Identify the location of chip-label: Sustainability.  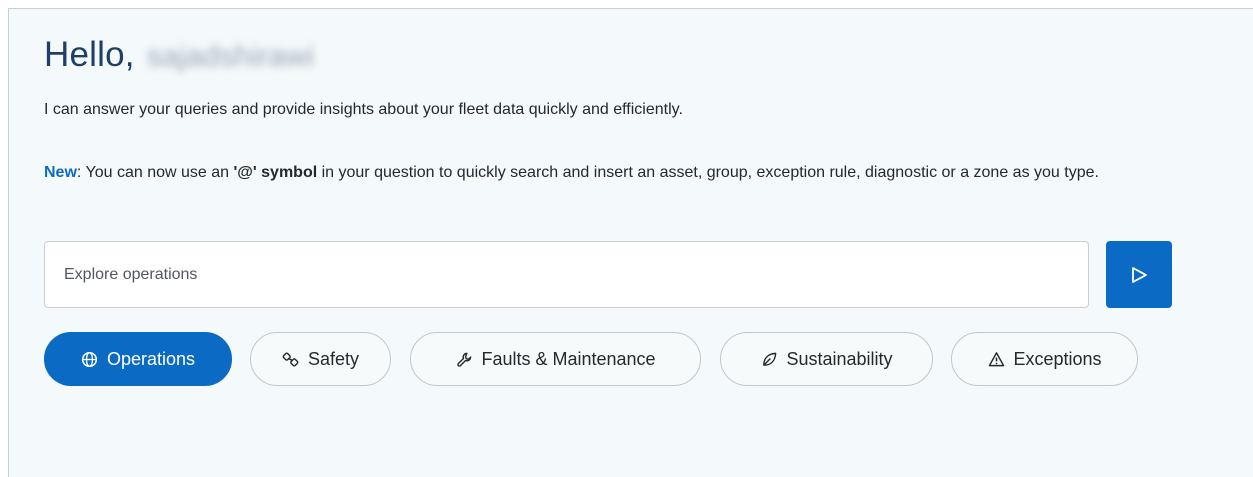
(839, 358).